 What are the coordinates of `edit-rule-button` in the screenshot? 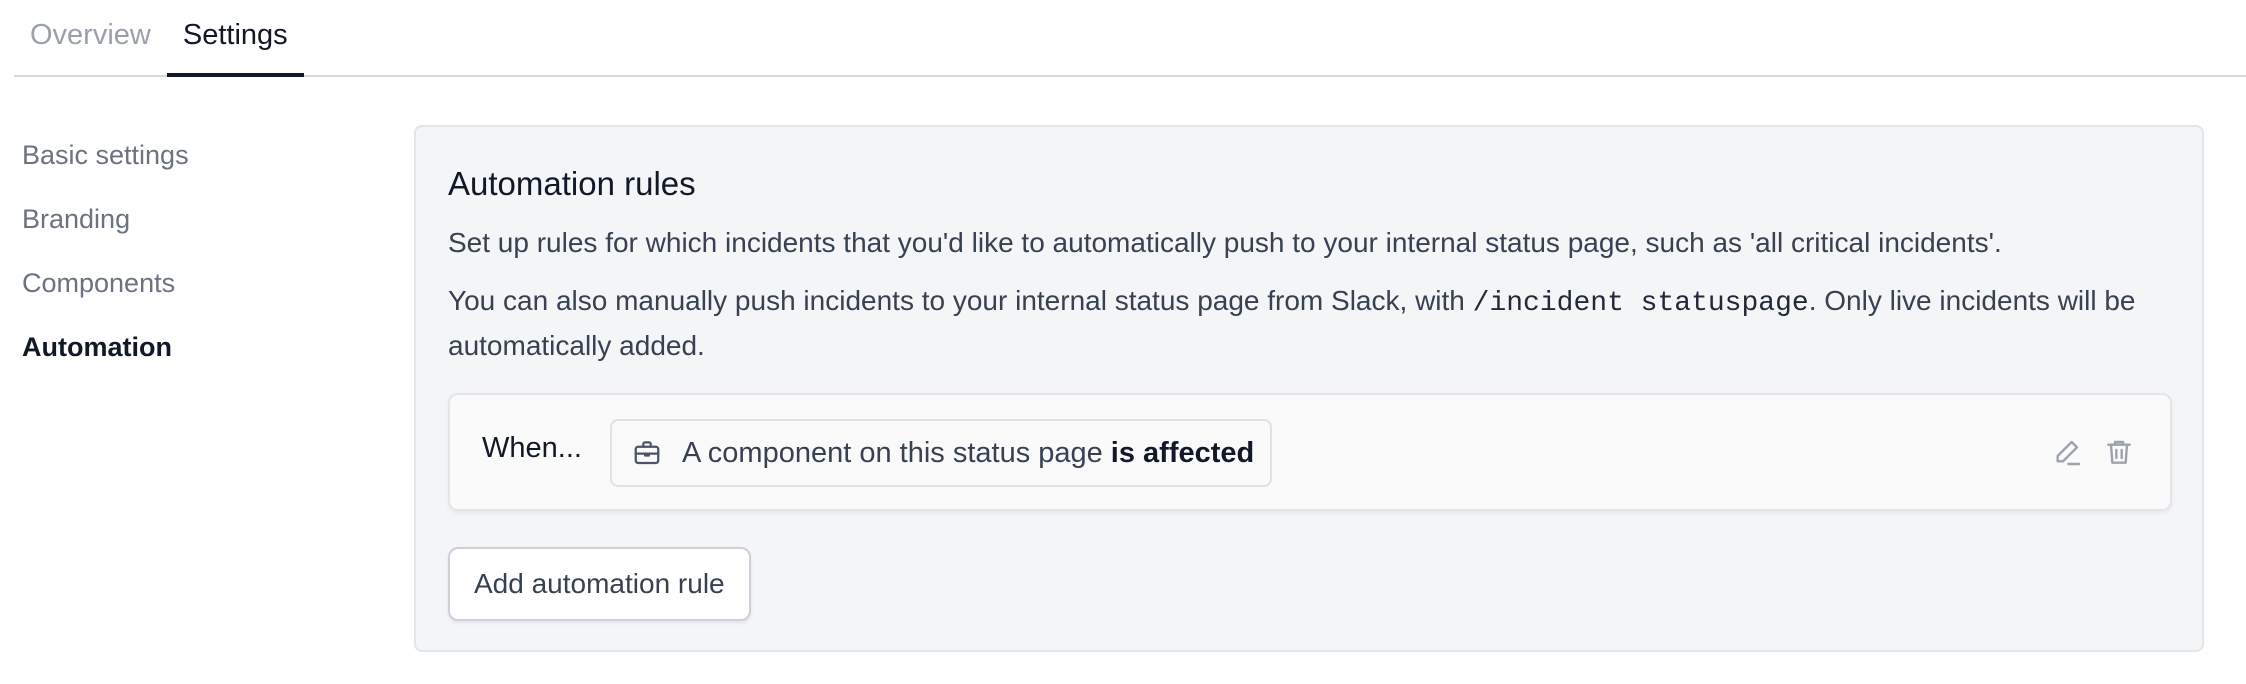 It's located at (2067, 452).